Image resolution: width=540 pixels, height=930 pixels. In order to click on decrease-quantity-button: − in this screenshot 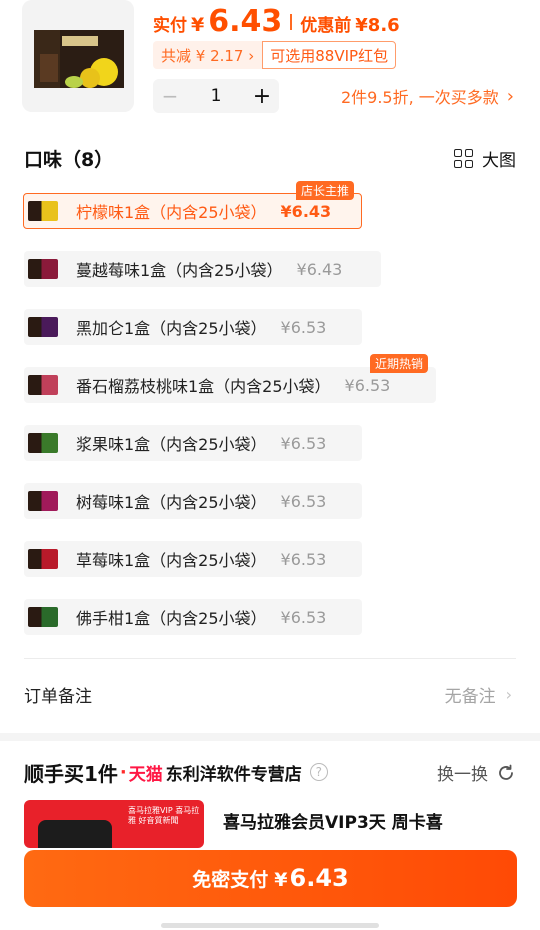, I will do `click(170, 96)`.